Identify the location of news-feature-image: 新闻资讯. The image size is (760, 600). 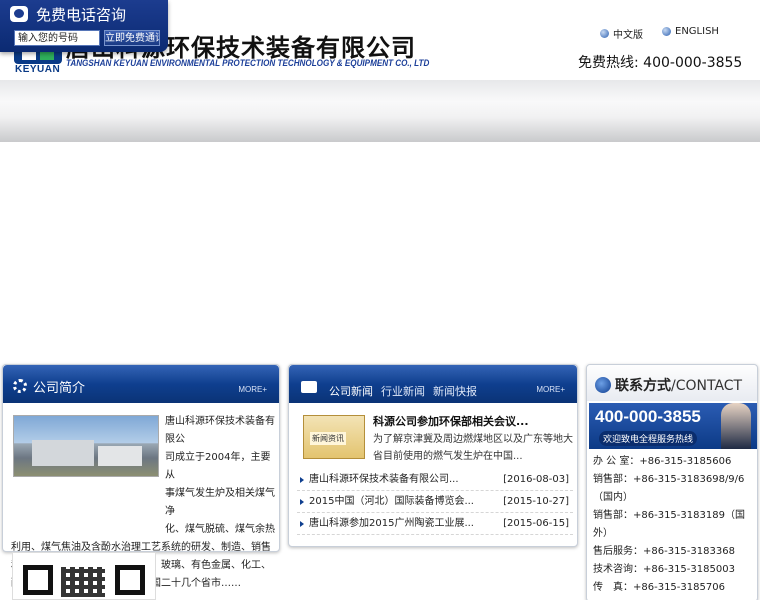
(334, 437).